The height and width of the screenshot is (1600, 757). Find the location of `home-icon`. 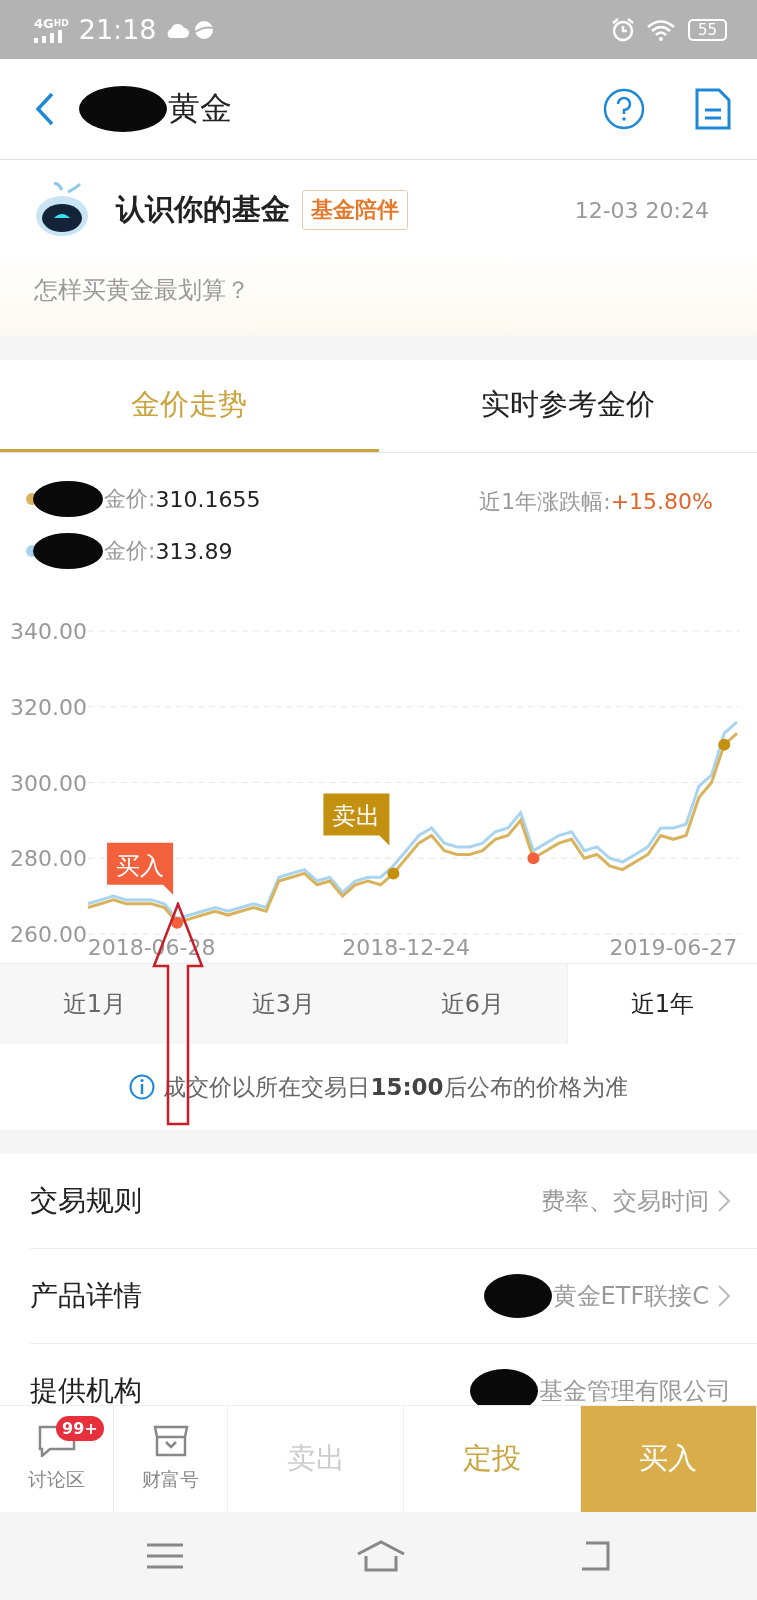

home-icon is located at coordinates (381, 1556).